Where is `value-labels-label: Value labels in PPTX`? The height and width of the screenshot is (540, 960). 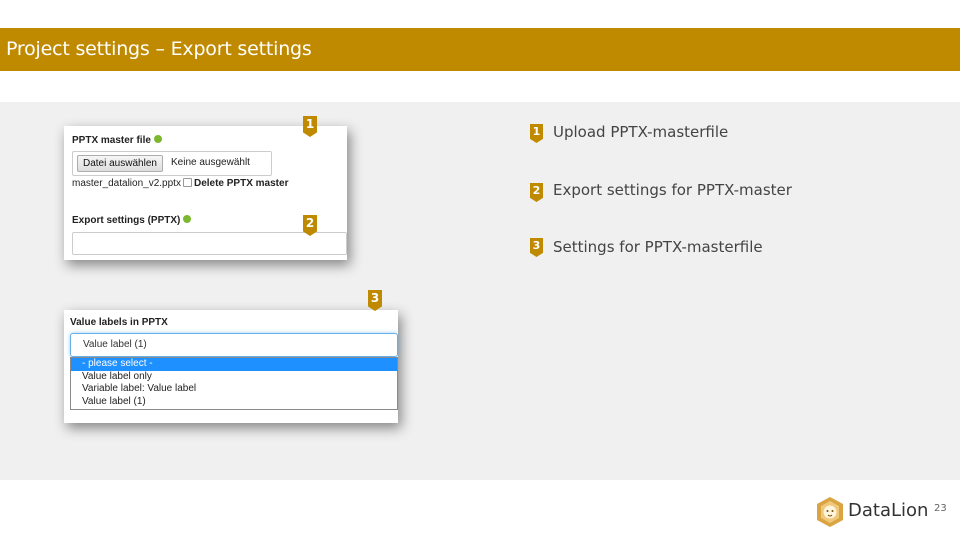
value-labels-label: Value labels in PPTX is located at coordinates (119, 322).